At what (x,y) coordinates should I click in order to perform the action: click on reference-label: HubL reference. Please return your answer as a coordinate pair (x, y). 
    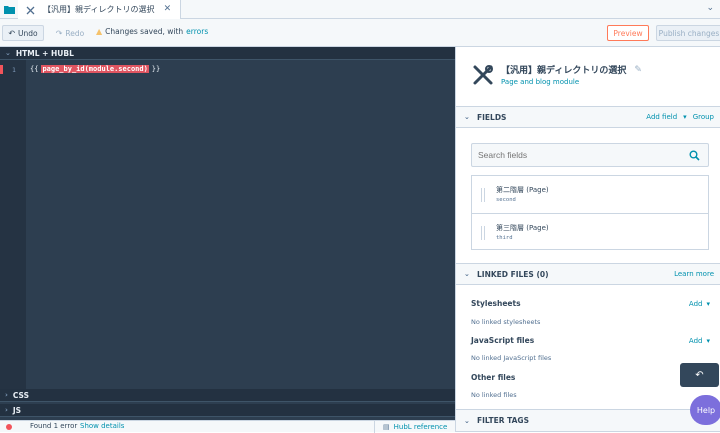
    Looking at the image, I should click on (420, 427).